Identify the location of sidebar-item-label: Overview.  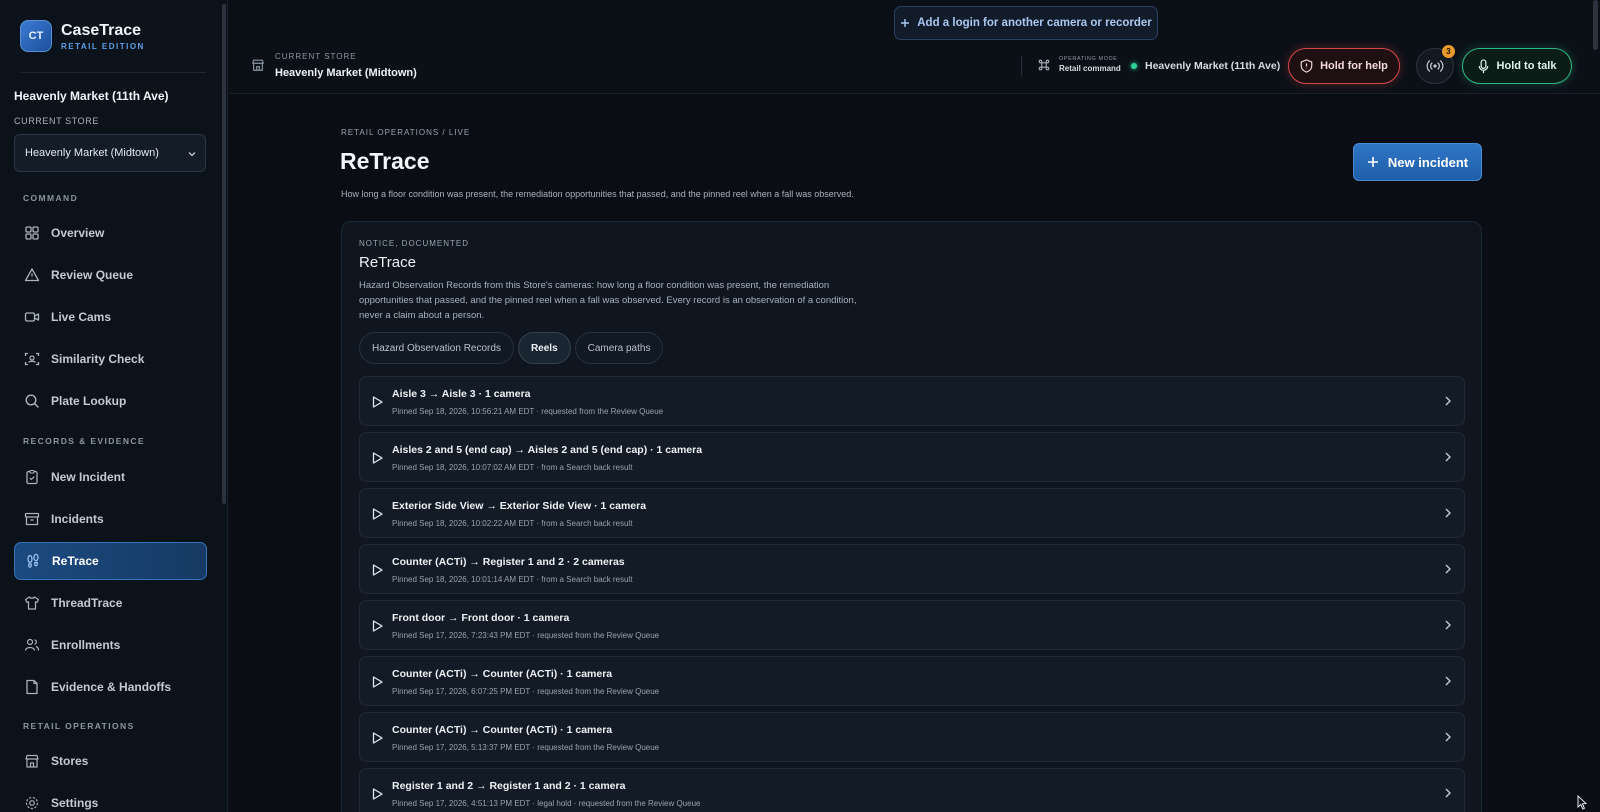
(78, 233).